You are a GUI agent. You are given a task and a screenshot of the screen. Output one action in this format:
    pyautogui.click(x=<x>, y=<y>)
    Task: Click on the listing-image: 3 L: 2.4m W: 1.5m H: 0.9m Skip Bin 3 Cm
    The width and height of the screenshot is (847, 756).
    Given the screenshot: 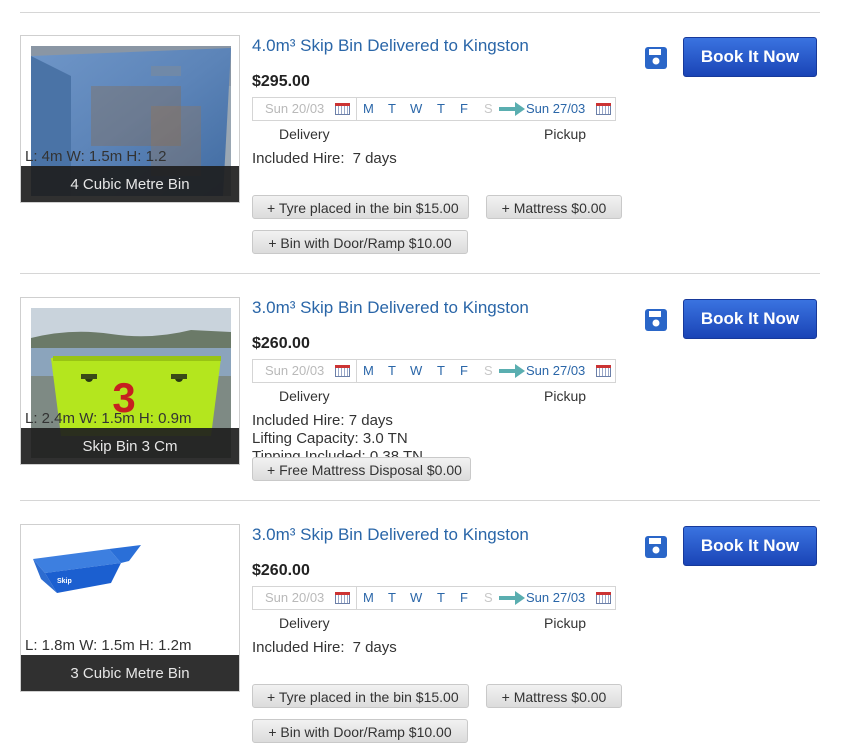 What is the action you would take?
    pyautogui.click(x=130, y=381)
    